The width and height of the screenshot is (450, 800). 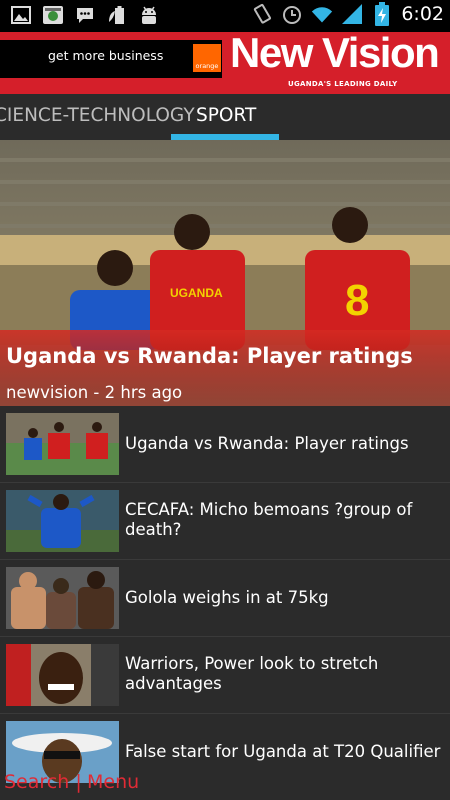 What do you see at coordinates (106, 55) in the screenshot?
I see `ad-text: get more business` at bounding box center [106, 55].